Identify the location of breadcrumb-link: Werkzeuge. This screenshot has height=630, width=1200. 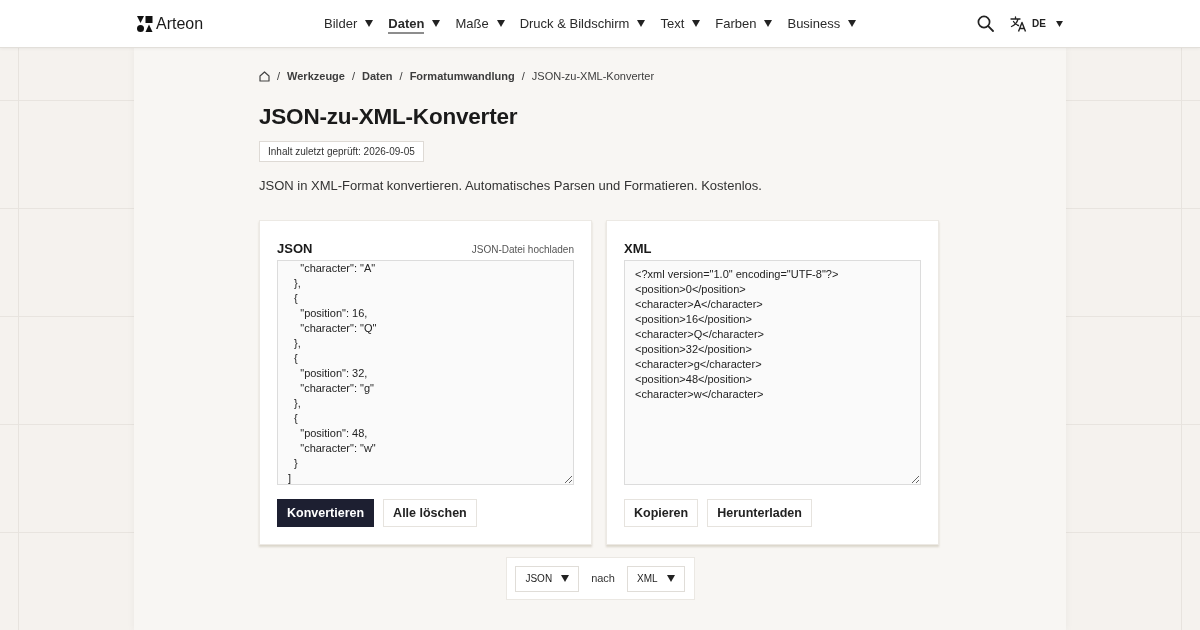
(316, 76).